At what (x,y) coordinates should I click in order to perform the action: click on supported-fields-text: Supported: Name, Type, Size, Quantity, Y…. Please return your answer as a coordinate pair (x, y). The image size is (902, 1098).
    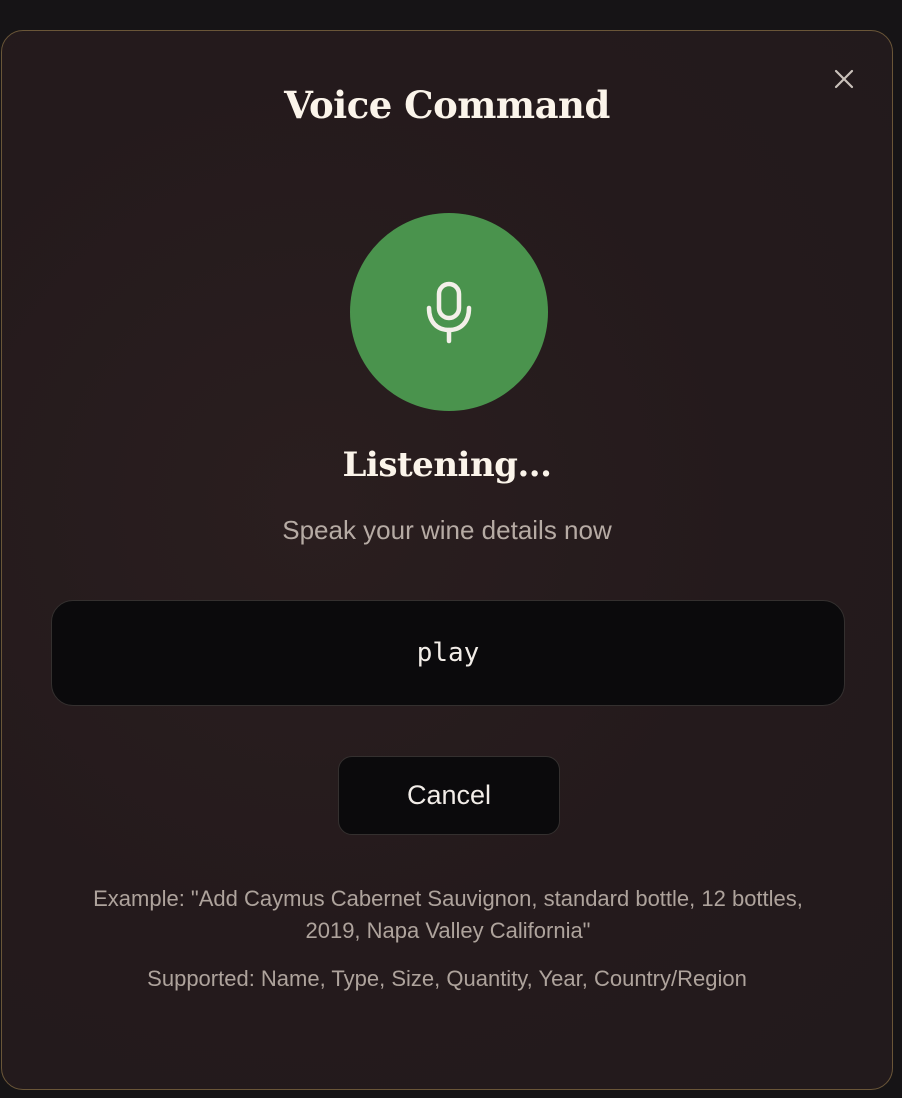
    Looking at the image, I should click on (447, 978).